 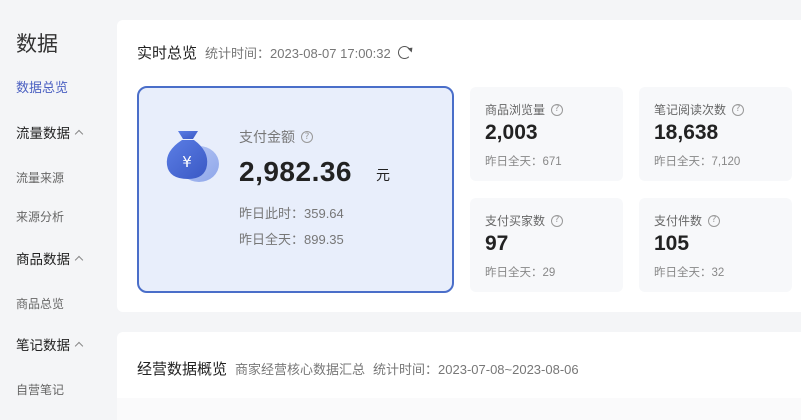 I want to click on metric-value: 2,003, so click(x=511, y=132).